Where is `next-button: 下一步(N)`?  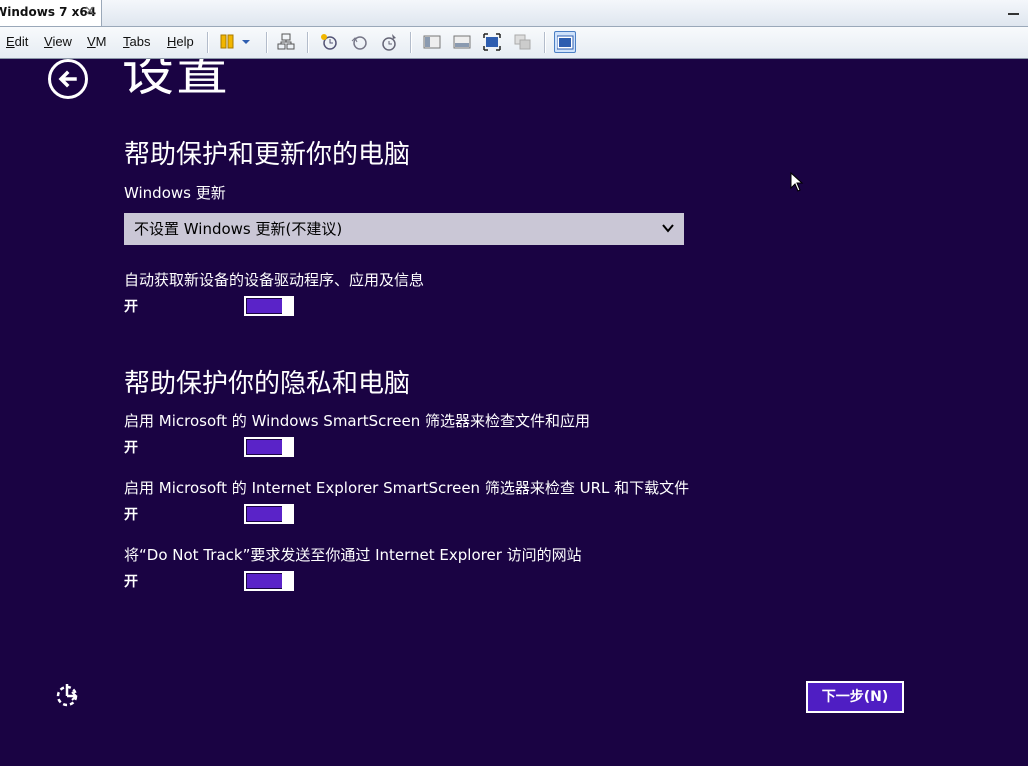
next-button: 下一步(N) is located at coordinates (855, 697).